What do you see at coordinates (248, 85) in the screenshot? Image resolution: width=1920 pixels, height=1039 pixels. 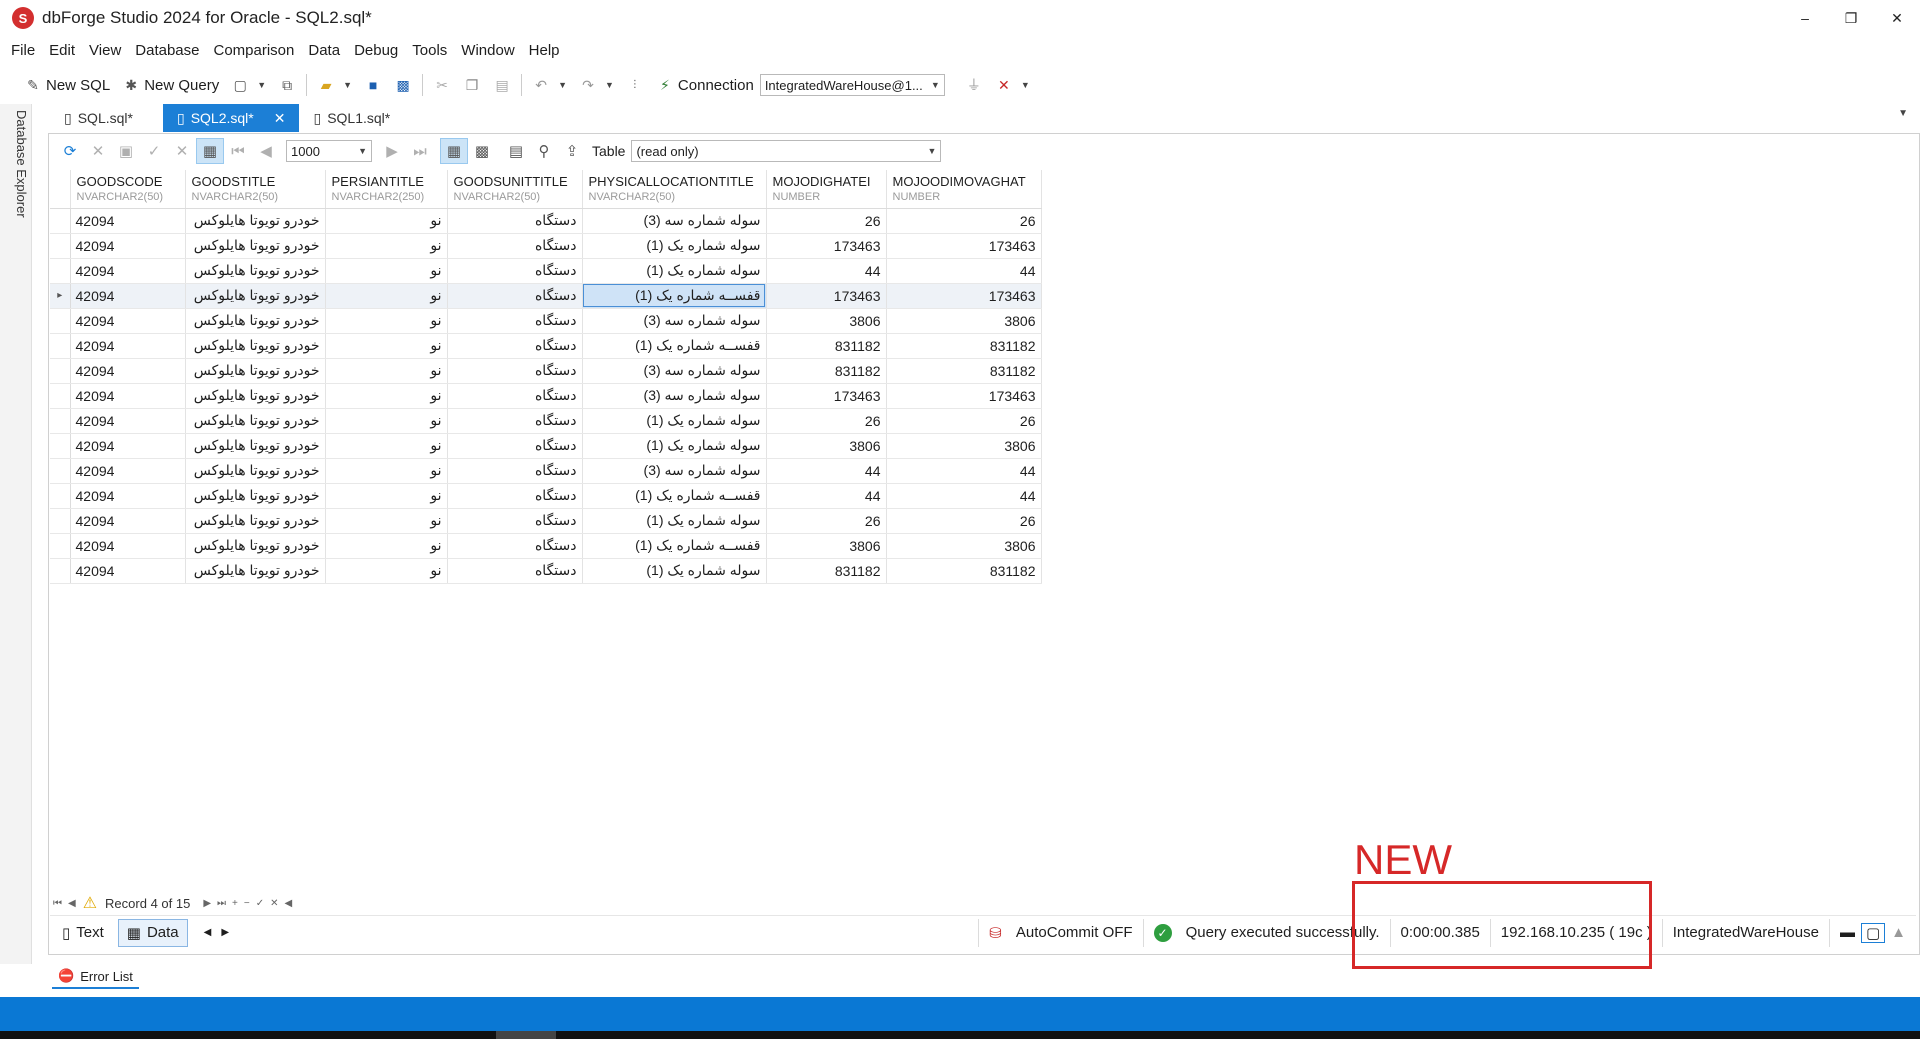 I see `new-document-button: ▢ ▼` at bounding box center [248, 85].